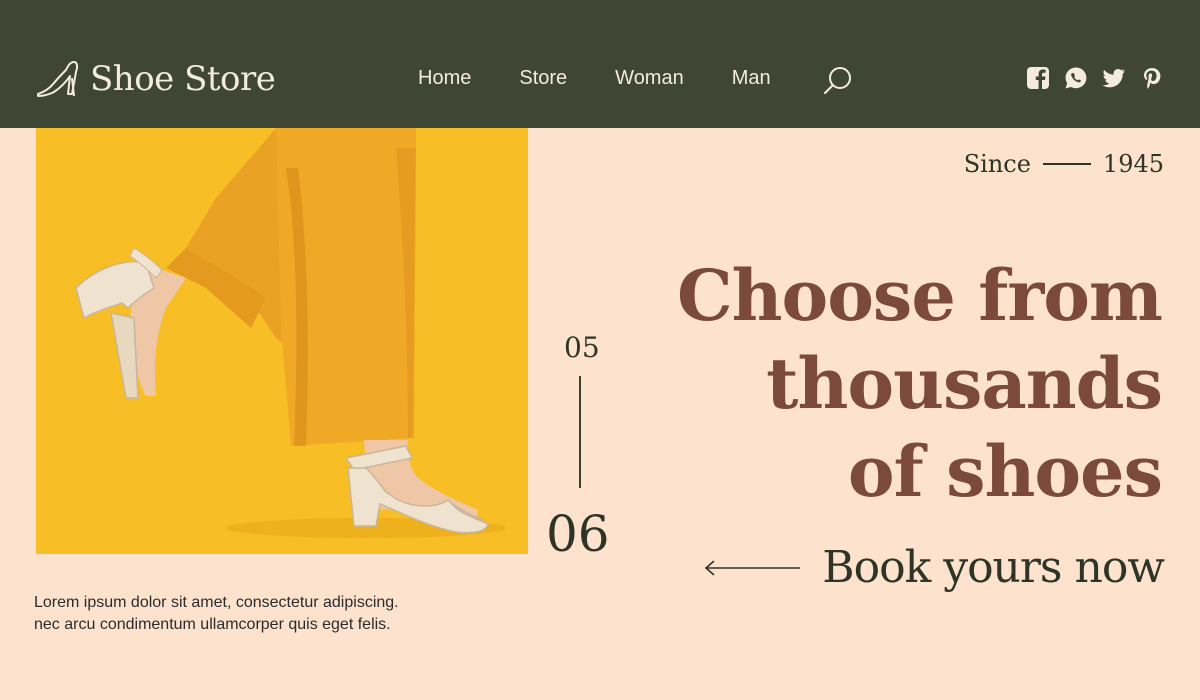 The width and height of the screenshot is (1200, 700). Describe the element at coordinates (993, 567) in the screenshot. I see `cta-label: Book yours now` at that location.